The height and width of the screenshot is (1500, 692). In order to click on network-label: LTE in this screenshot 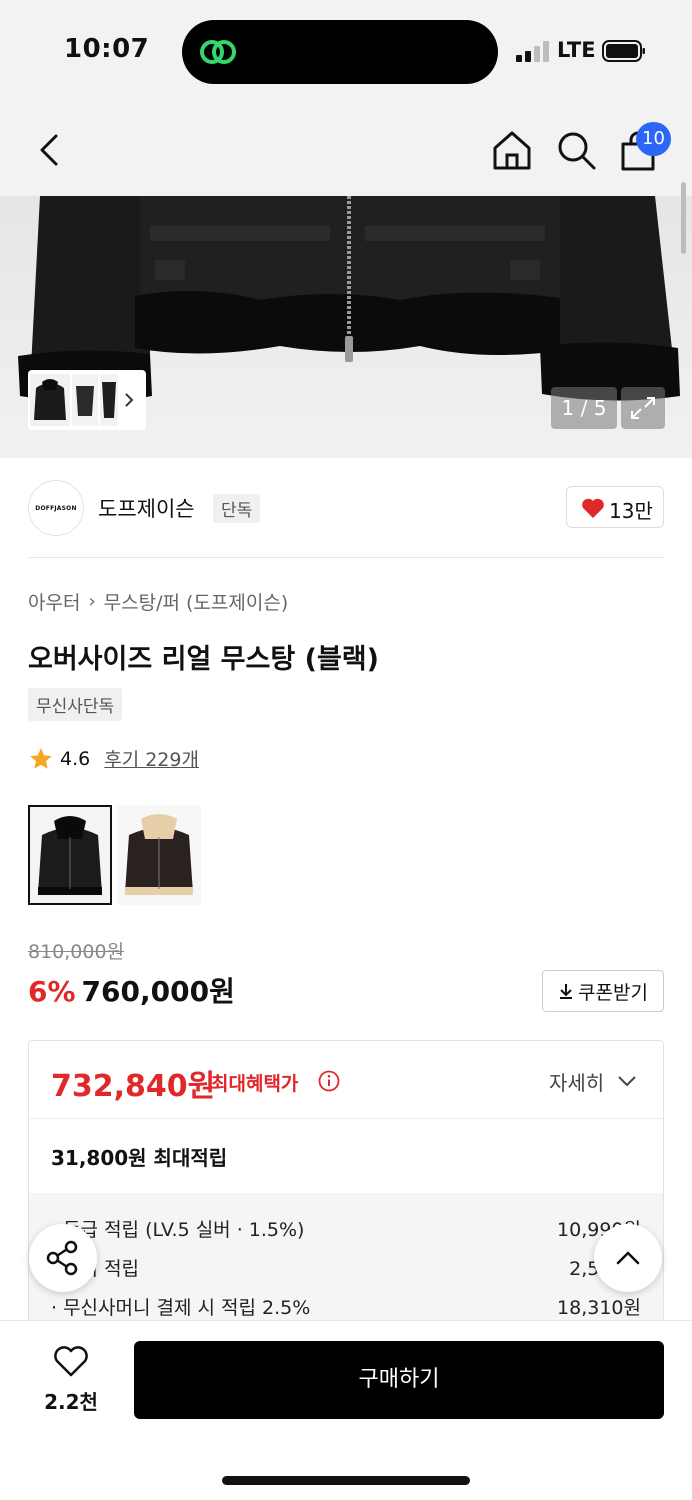, I will do `click(576, 50)`.